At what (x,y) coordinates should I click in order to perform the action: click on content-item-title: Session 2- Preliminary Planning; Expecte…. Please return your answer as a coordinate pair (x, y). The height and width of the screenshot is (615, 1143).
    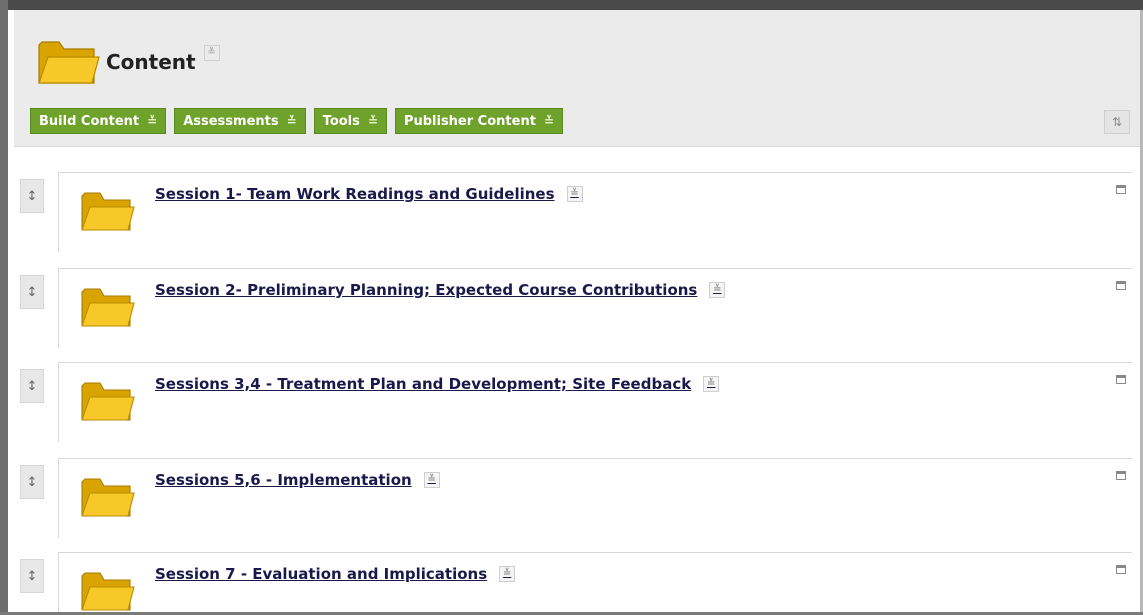
    Looking at the image, I should click on (426, 290).